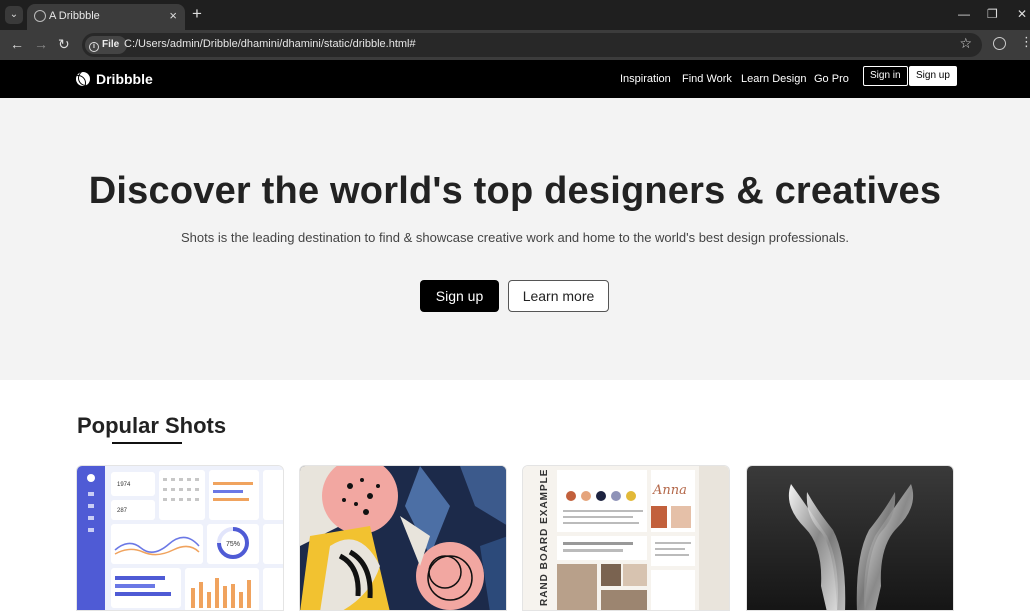  What do you see at coordinates (106, 17) in the screenshot?
I see `browser-tab: A Dribbble ×` at bounding box center [106, 17].